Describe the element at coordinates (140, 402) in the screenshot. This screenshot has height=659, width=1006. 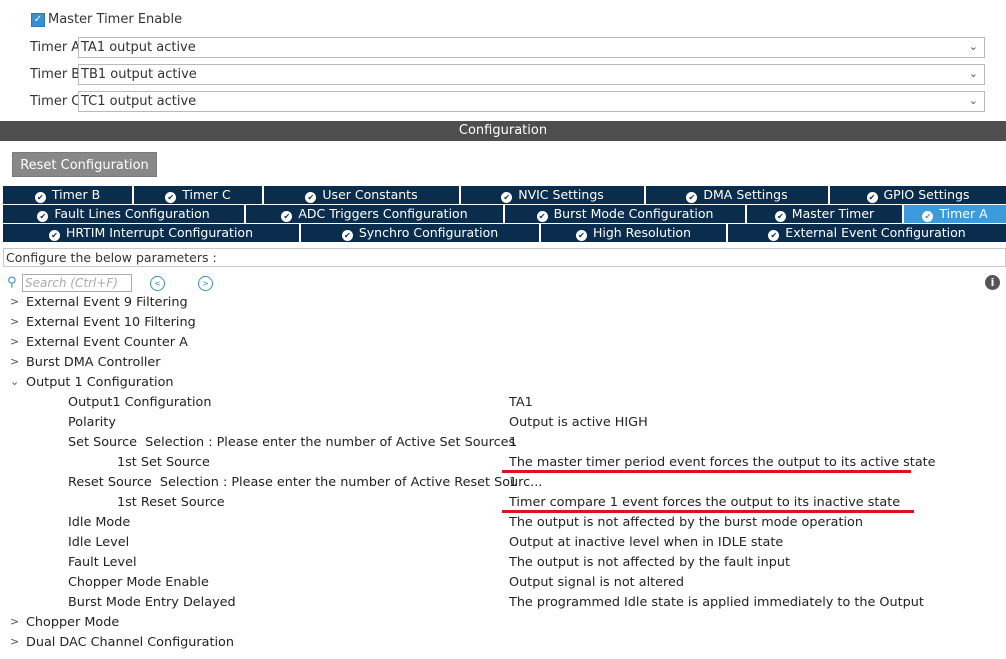
I see `param-name: Output1 Configuration` at that location.